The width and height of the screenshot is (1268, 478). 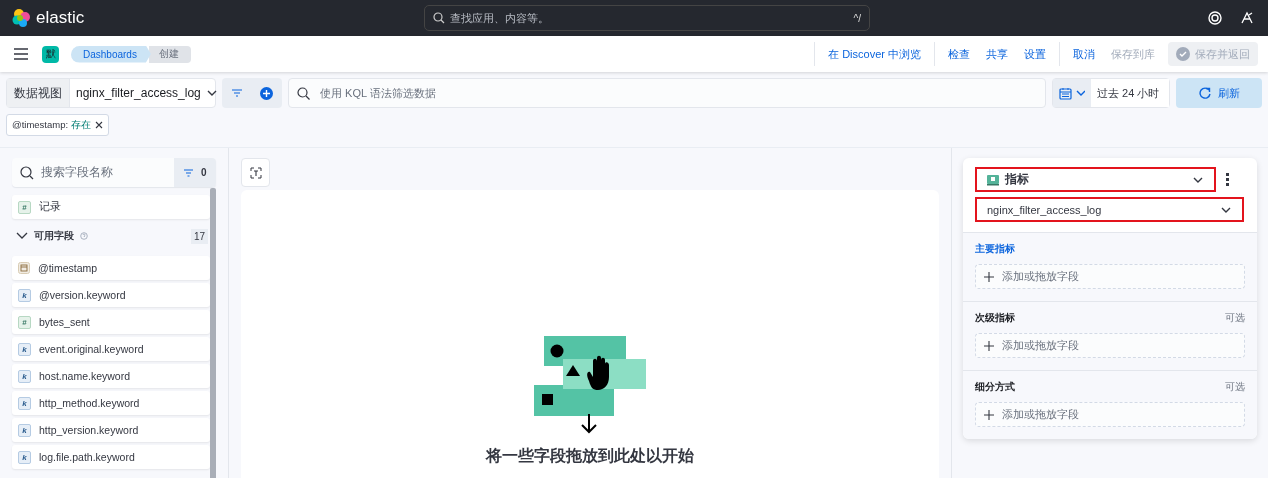 What do you see at coordinates (60, 18) in the screenshot?
I see `brand-name: elastic` at bounding box center [60, 18].